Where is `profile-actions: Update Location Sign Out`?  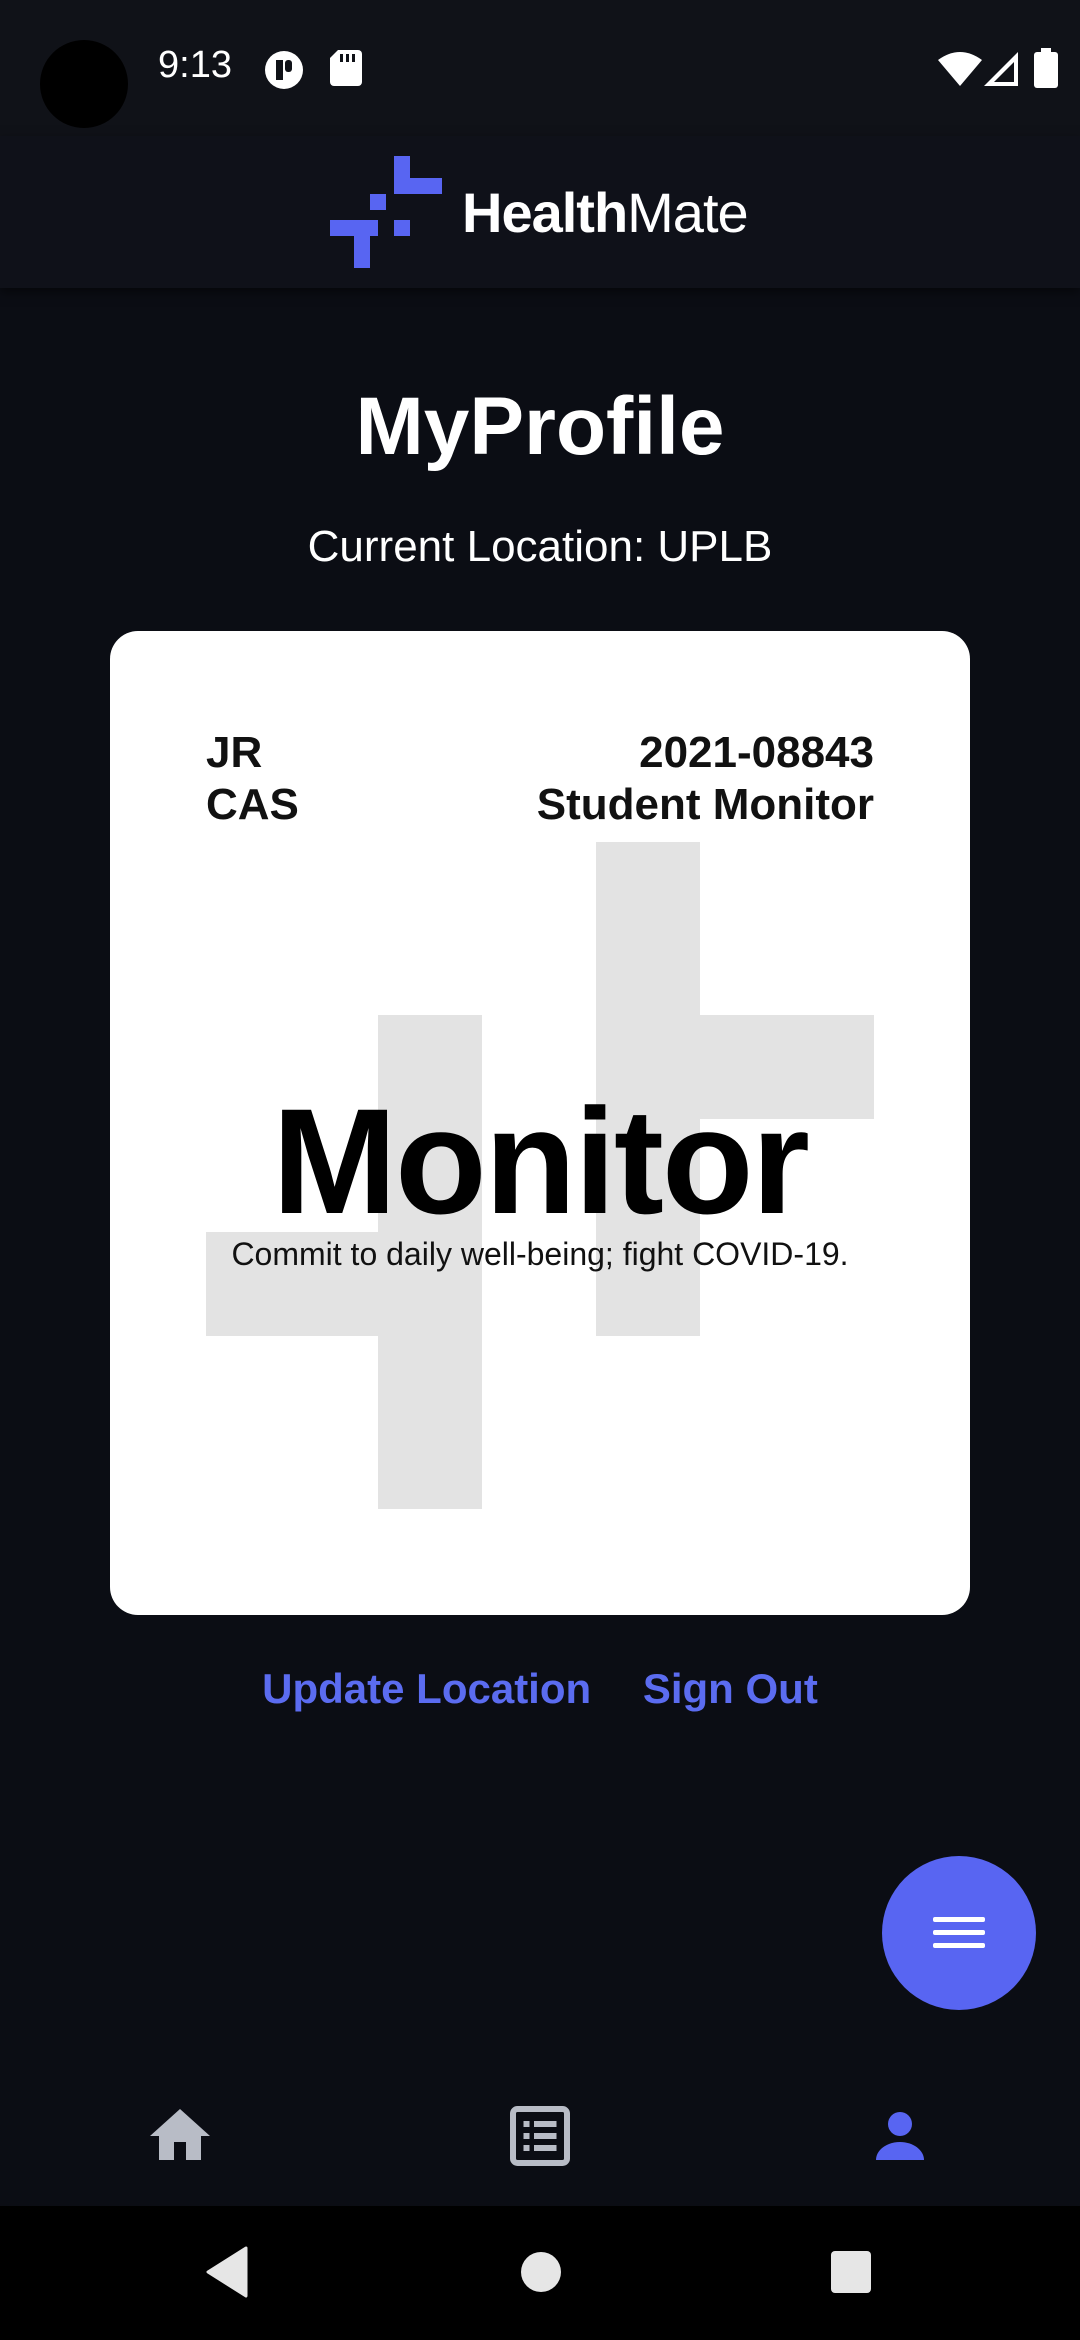 profile-actions: Update Location Sign Out is located at coordinates (540, 1689).